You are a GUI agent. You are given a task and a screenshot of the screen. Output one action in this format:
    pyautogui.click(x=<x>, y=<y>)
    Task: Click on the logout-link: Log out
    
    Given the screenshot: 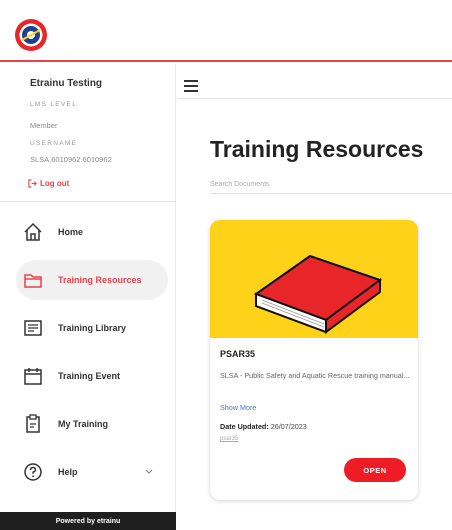 What is the action you would take?
    pyautogui.click(x=48, y=183)
    